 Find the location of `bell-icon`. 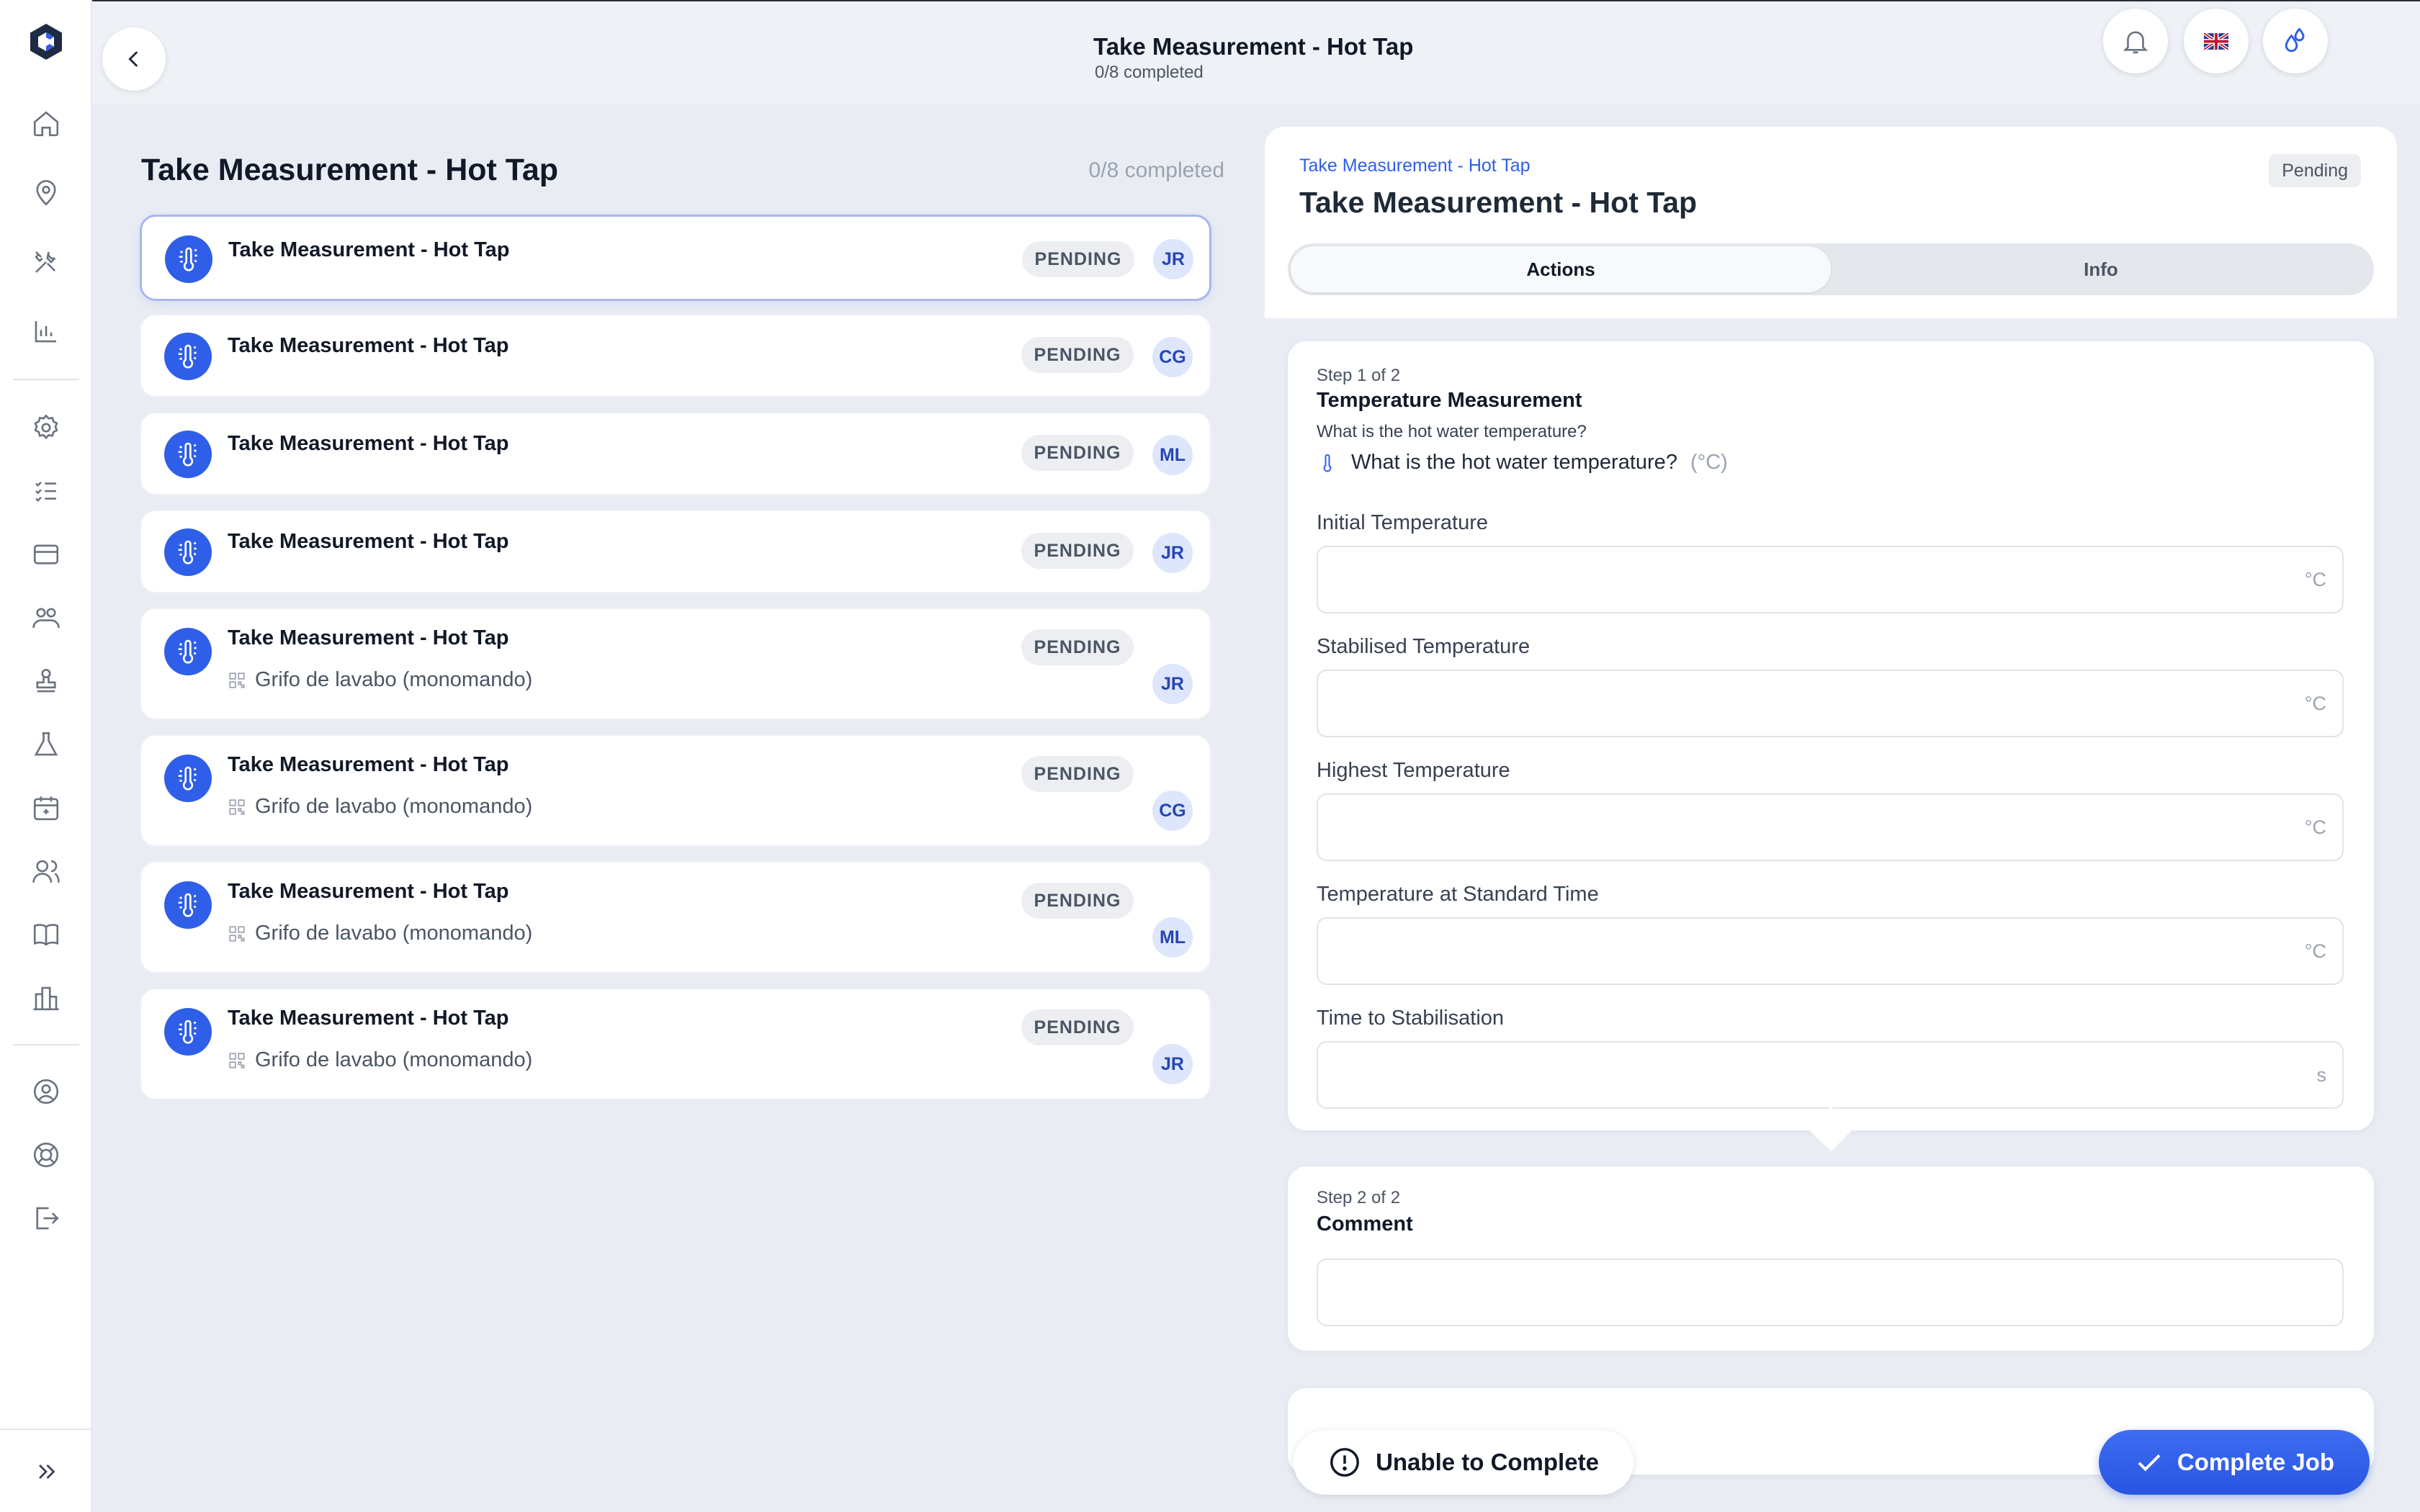

bell-icon is located at coordinates (2135, 42).